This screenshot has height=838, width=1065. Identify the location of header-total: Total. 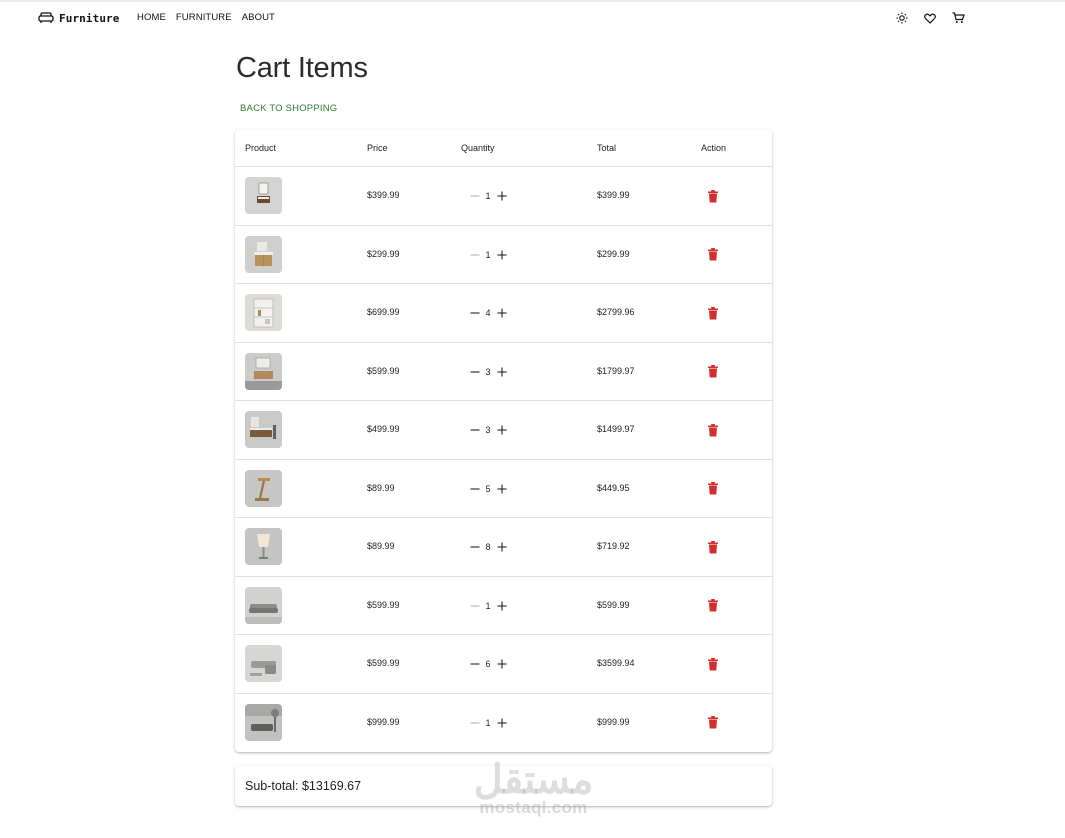
(607, 148).